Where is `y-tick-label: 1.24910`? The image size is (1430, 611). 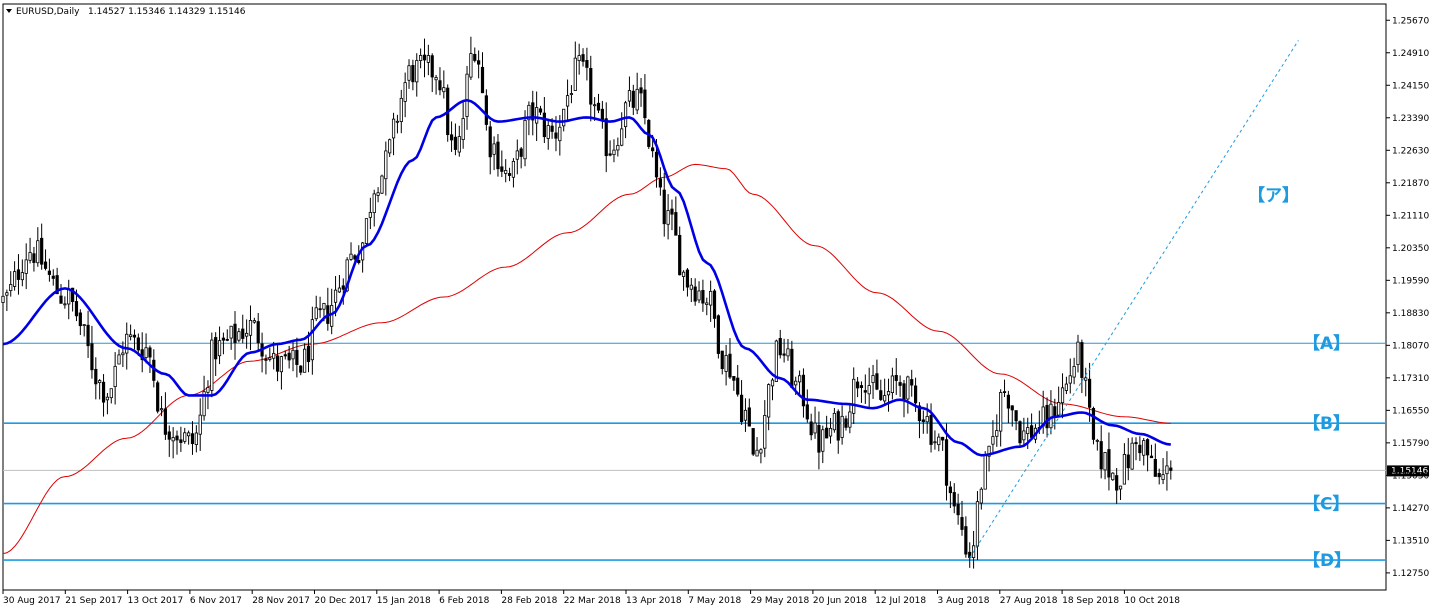 y-tick-label: 1.24910 is located at coordinates (1410, 54).